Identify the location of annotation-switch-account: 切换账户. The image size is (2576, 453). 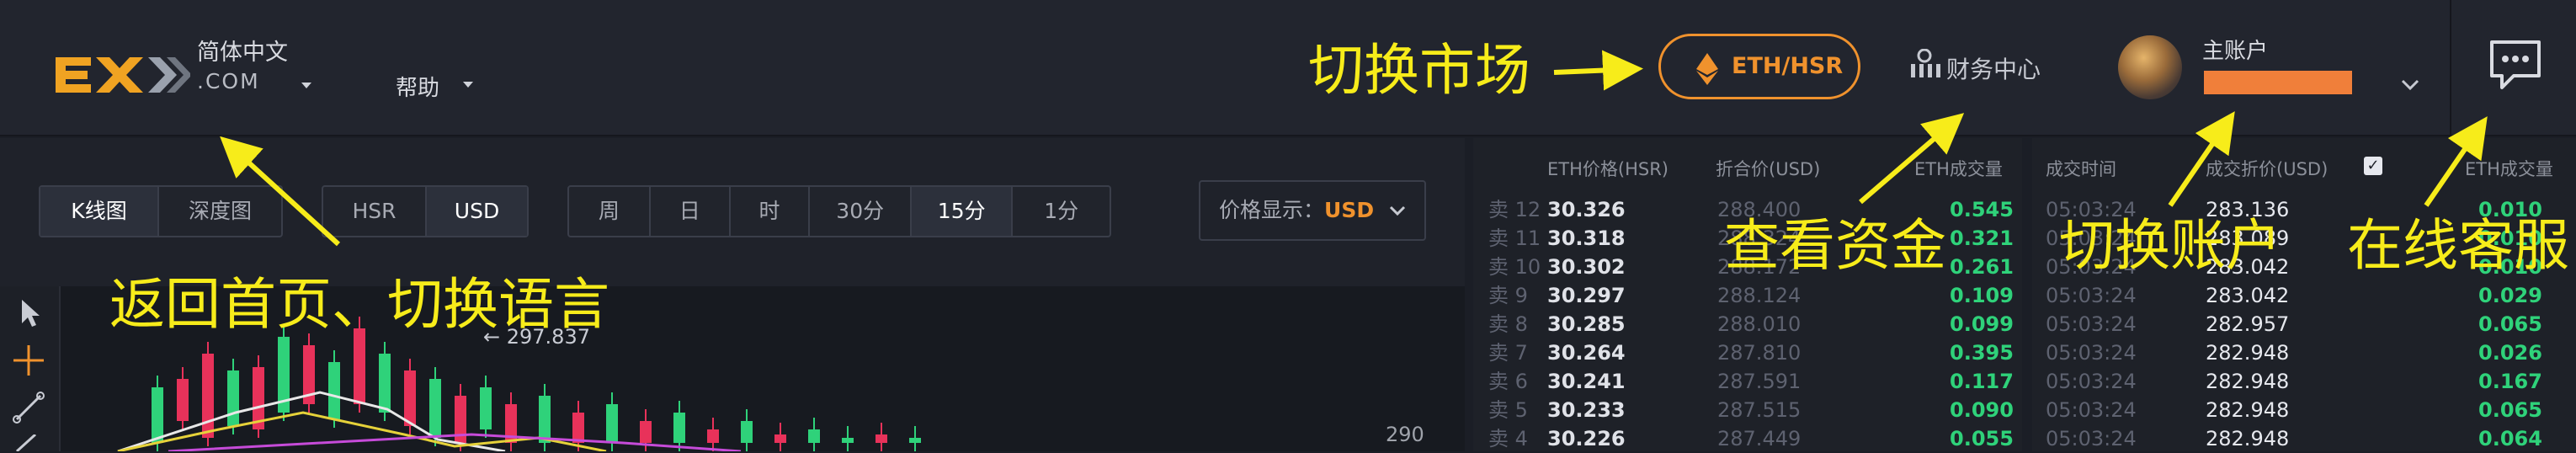
(2170, 245).